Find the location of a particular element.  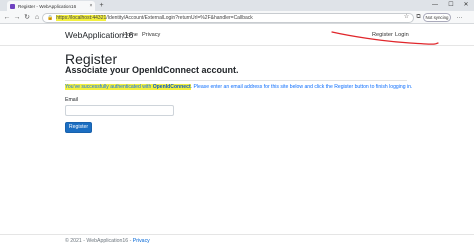

lock-icon: 🔒 is located at coordinates (50, 17).